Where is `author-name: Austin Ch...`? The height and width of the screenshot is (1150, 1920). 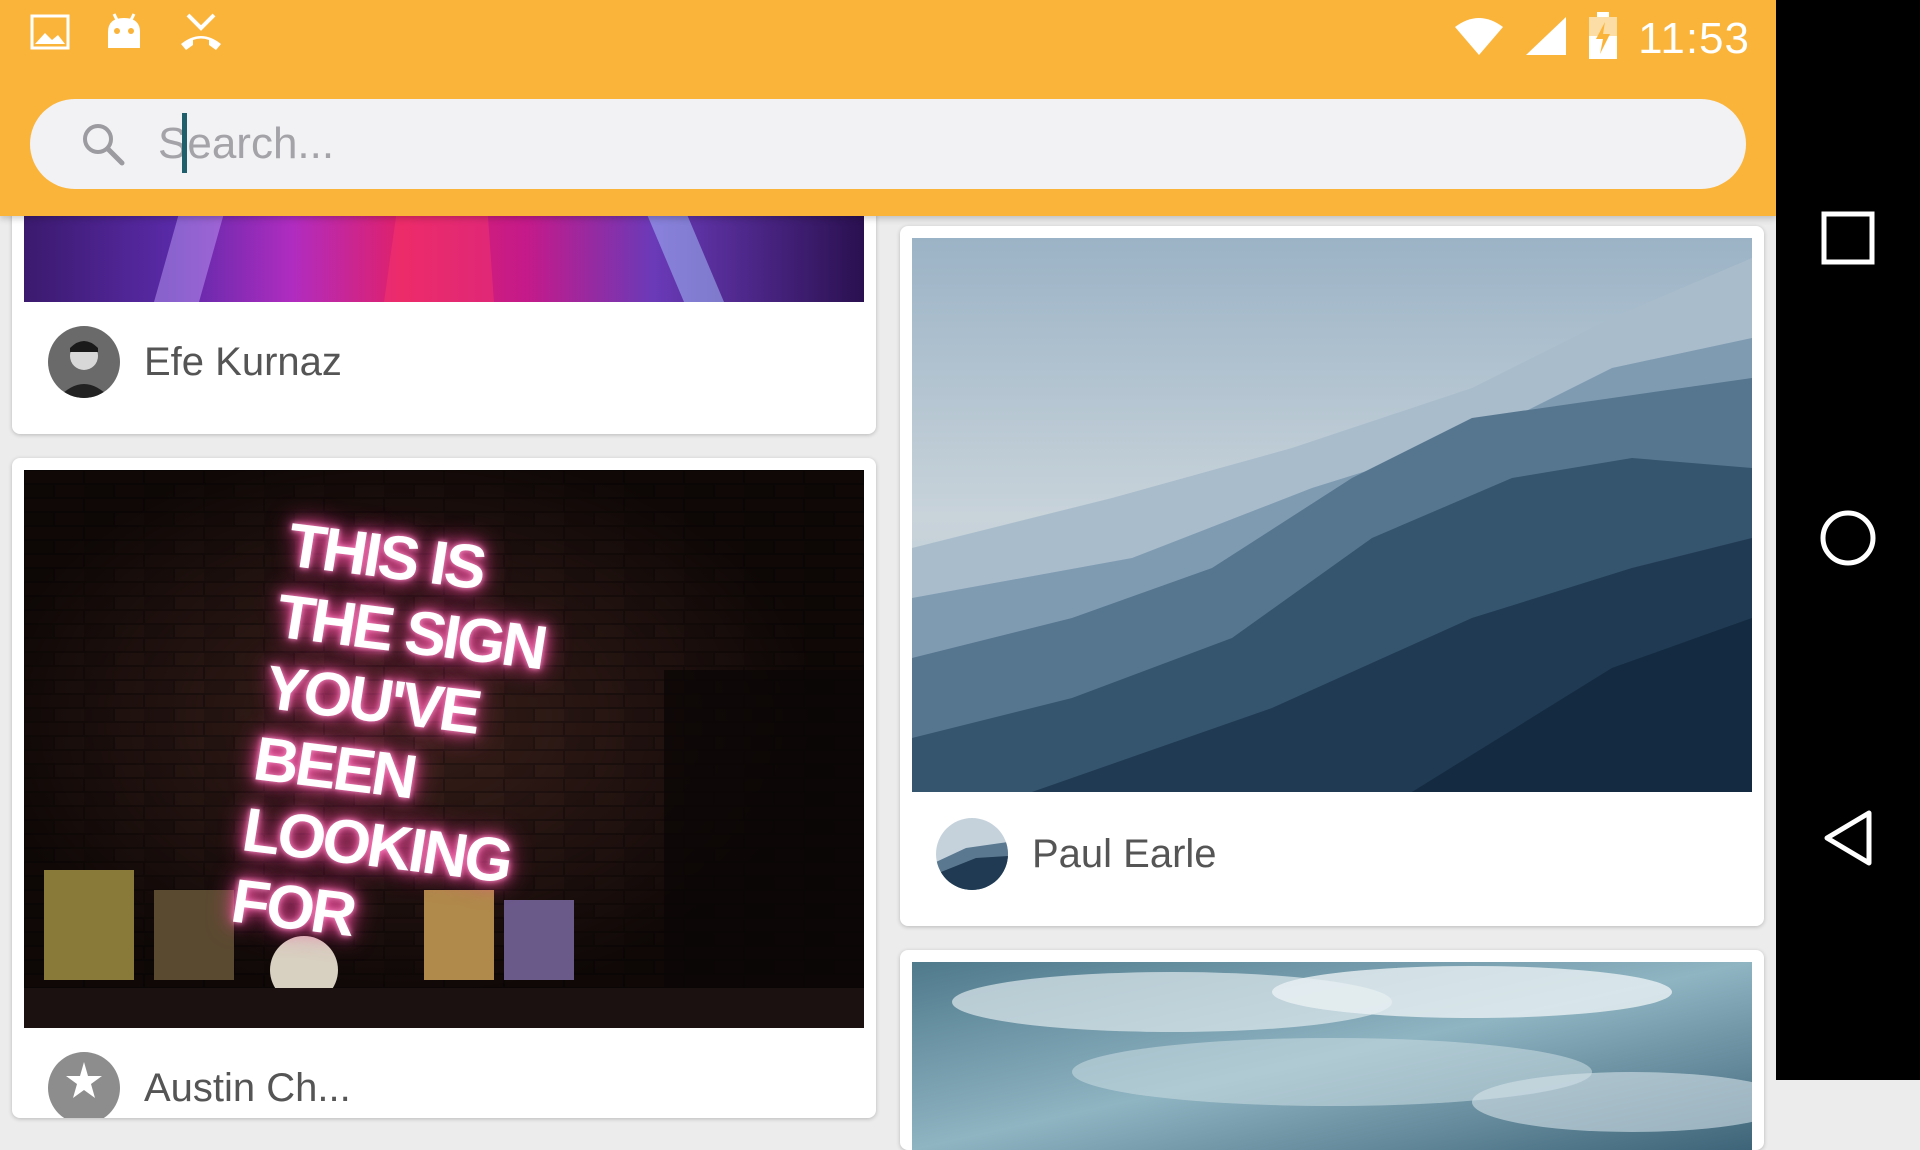 author-name: Austin Ch... is located at coordinates (247, 1088).